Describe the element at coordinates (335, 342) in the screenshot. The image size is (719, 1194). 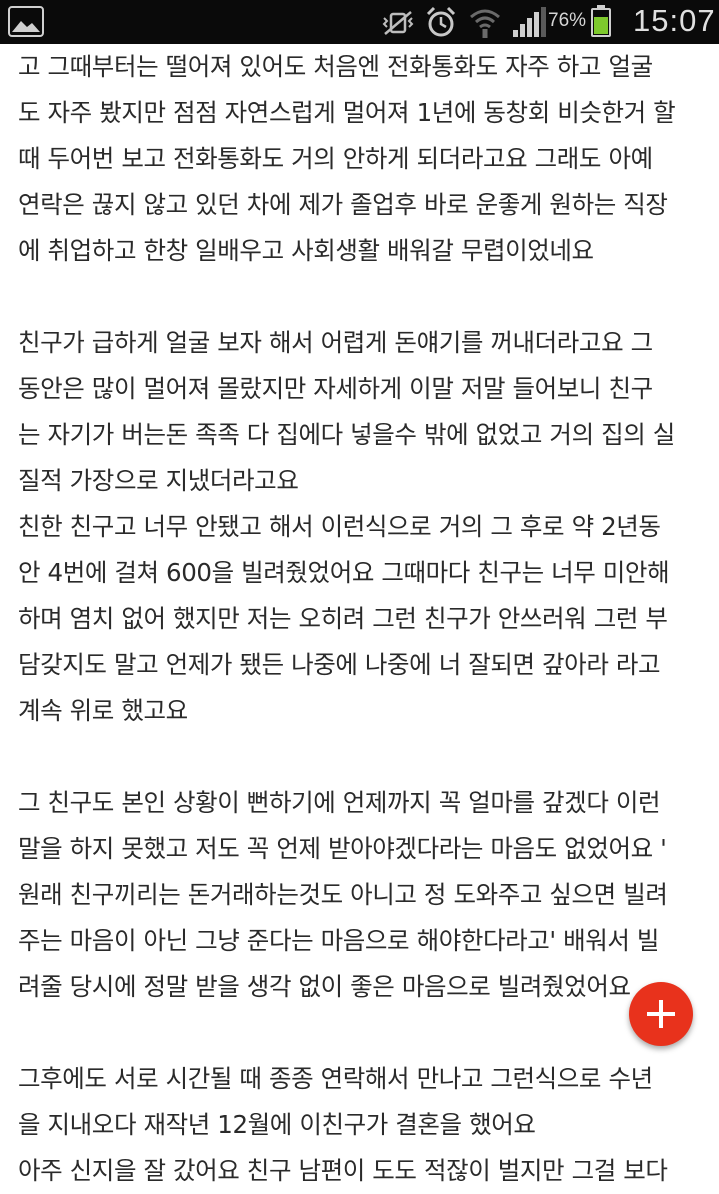
I see `article-line: 친구가 급하게 얼굴 보자 해서 어렵게 돈얘기를 꺼내더라고요 그` at that location.